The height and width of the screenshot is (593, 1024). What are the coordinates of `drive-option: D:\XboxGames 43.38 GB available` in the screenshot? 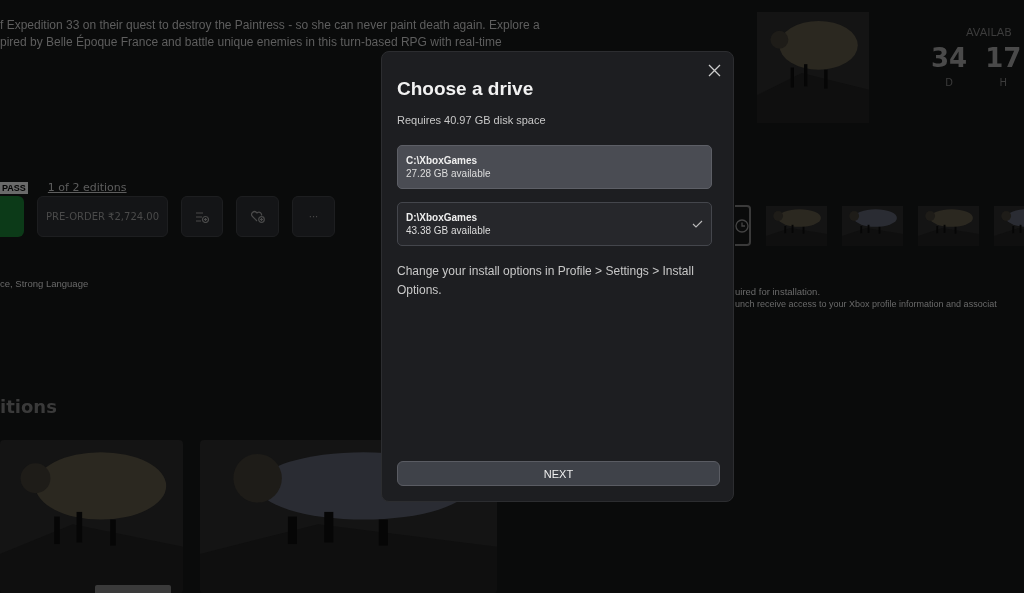 It's located at (554, 224).